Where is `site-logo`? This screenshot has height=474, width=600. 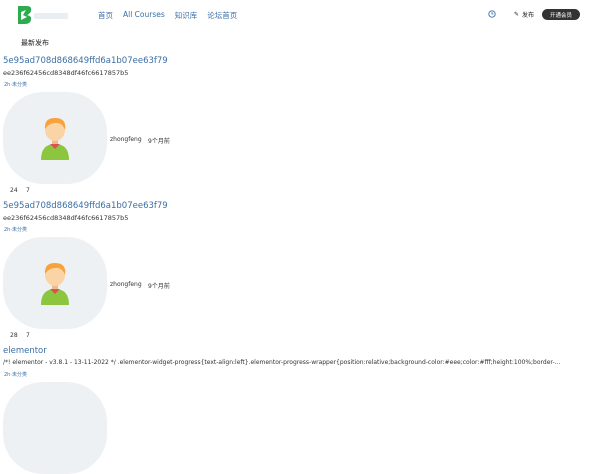 site-logo is located at coordinates (44, 15).